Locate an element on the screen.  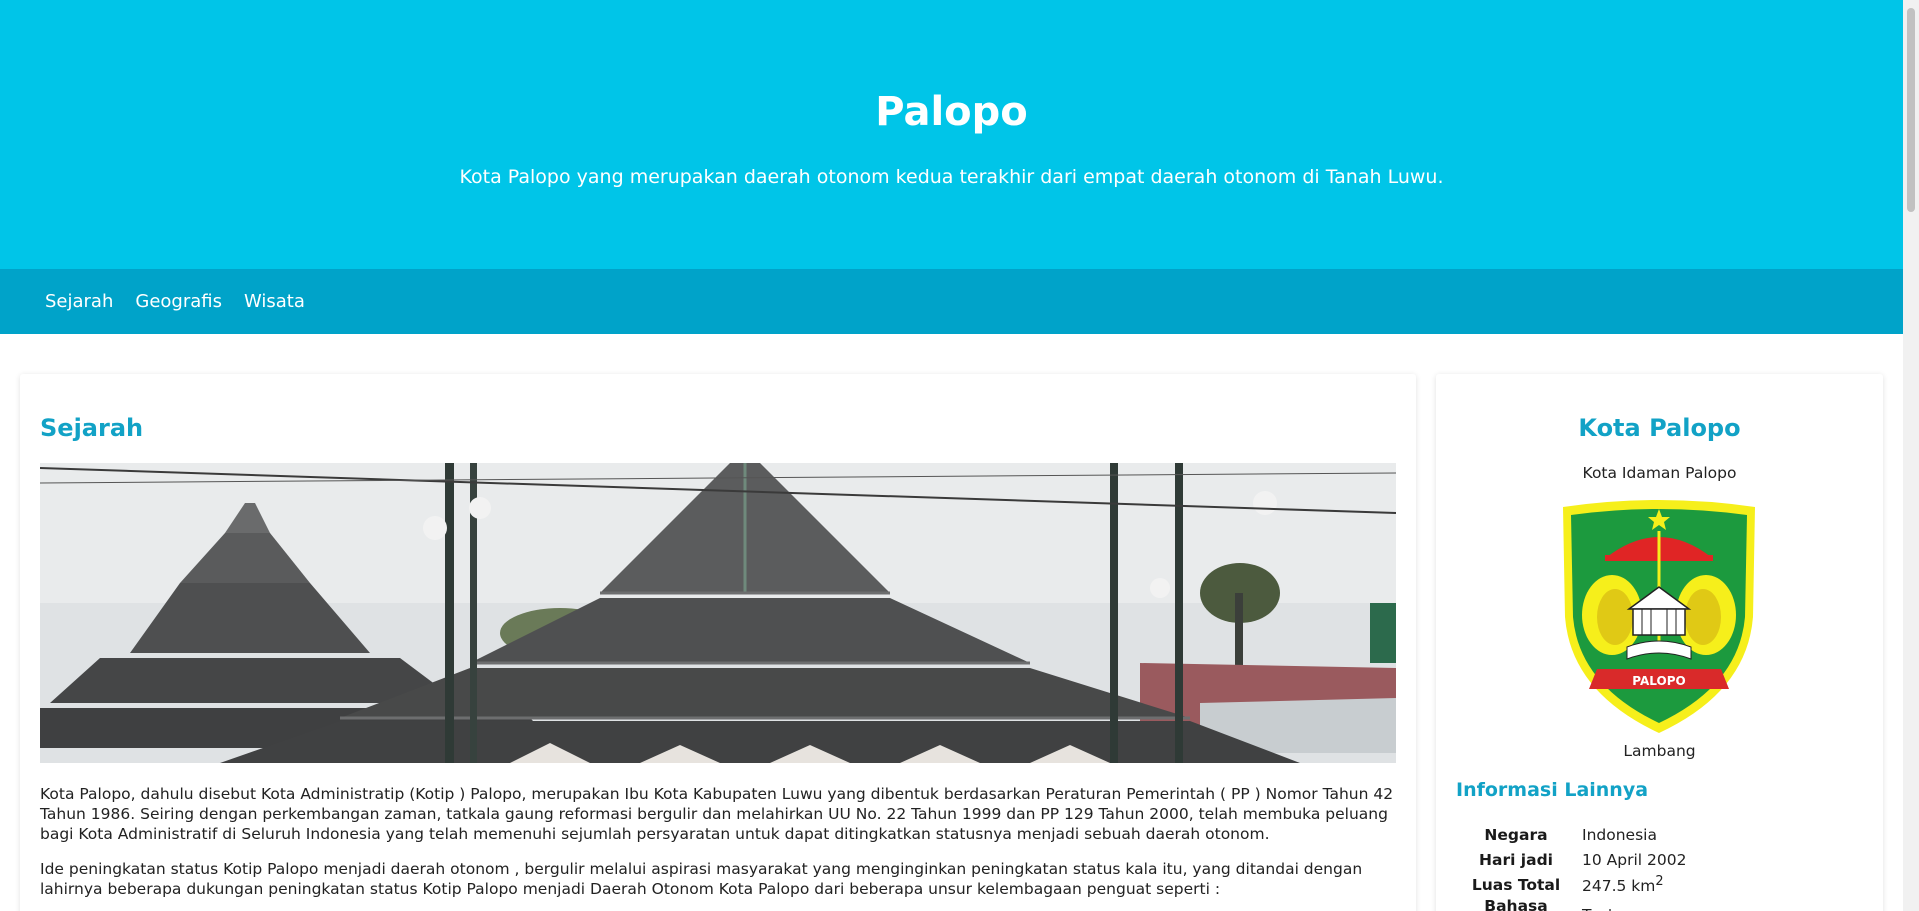
info-row: Negara Indonesia is located at coordinates (1574, 834).